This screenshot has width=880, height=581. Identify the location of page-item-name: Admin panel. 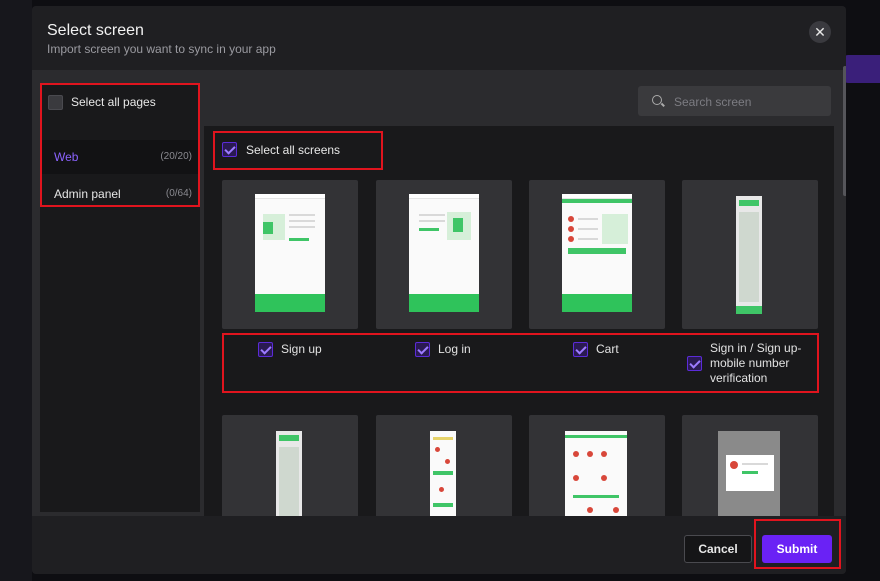
(87, 194).